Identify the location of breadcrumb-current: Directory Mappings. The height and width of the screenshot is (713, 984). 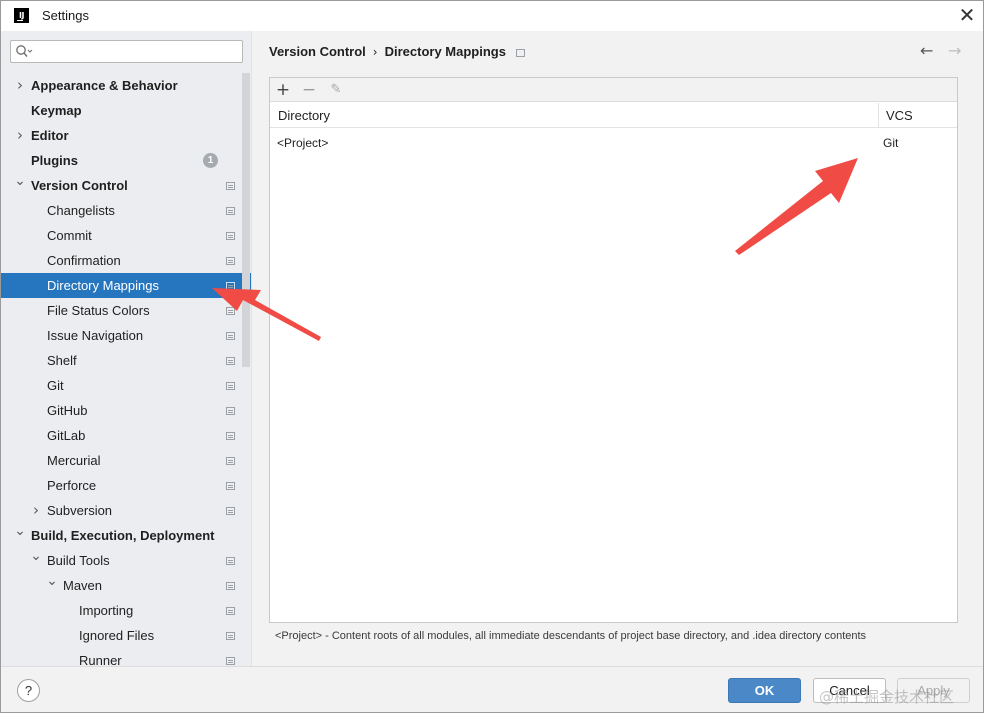
(445, 51).